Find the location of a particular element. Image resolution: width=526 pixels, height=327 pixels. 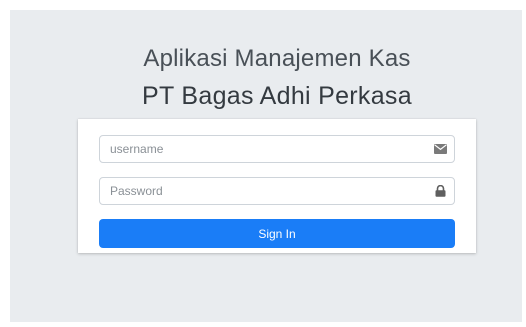

lock-icon is located at coordinates (440, 191).